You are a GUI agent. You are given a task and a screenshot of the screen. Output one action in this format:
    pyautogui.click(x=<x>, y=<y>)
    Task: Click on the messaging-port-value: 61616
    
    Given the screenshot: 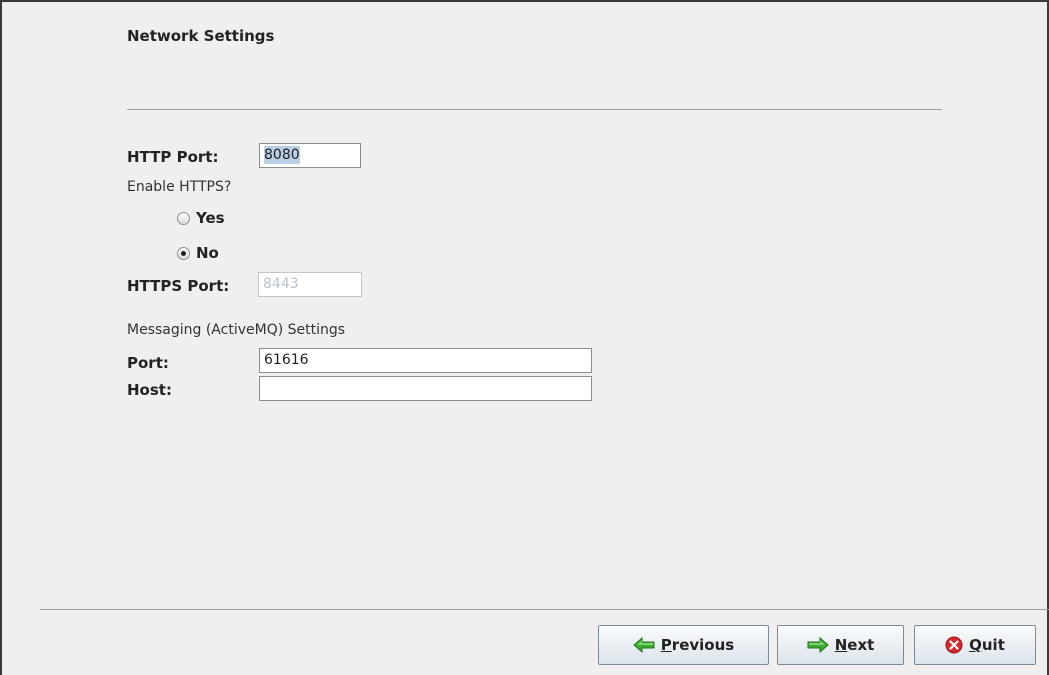 What is the action you would take?
    pyautogui.click(x=286, y=360)
    